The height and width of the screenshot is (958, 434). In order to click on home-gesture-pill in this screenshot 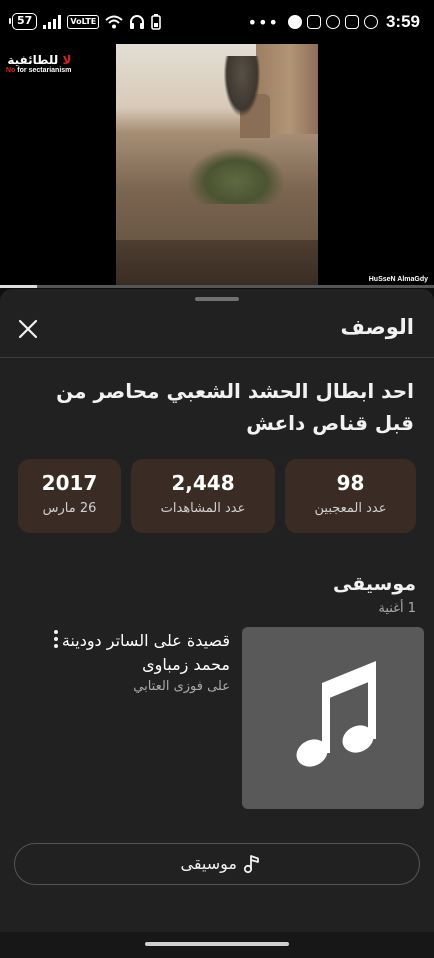, I will do `click(217, 944)`.